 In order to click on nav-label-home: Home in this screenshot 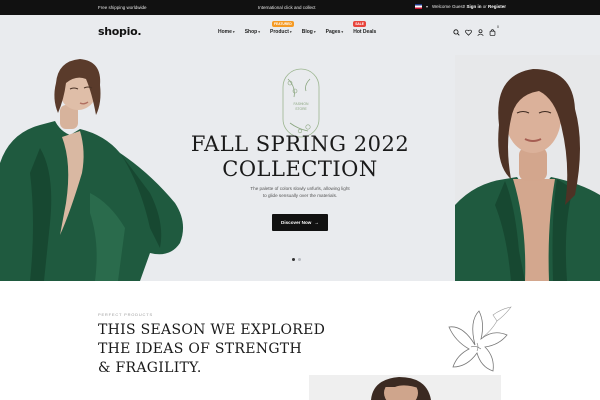, I will do `click(225, 32)`.